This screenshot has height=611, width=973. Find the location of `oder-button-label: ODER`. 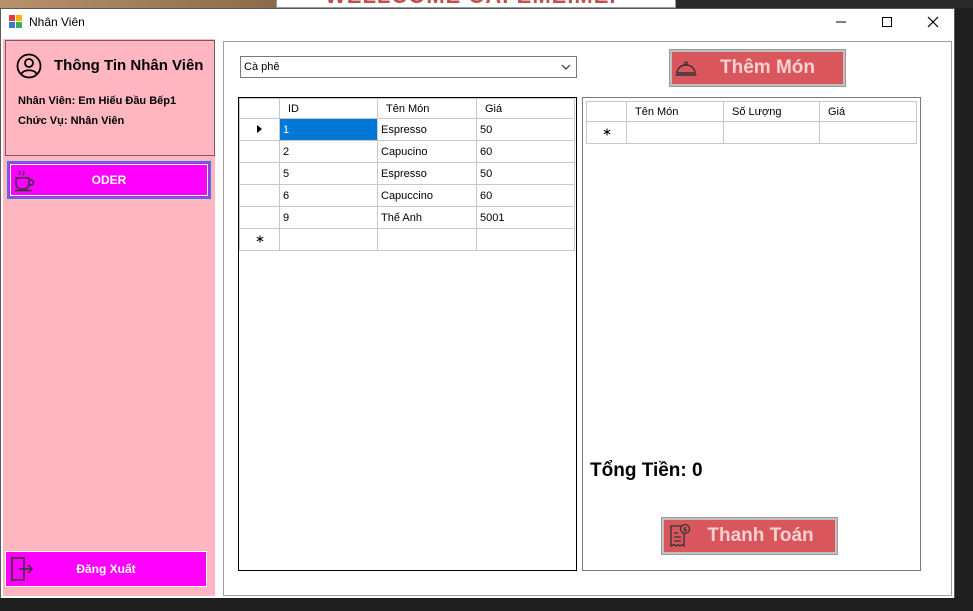

oder-button-label: ODER is located at coordinates (109, 180).